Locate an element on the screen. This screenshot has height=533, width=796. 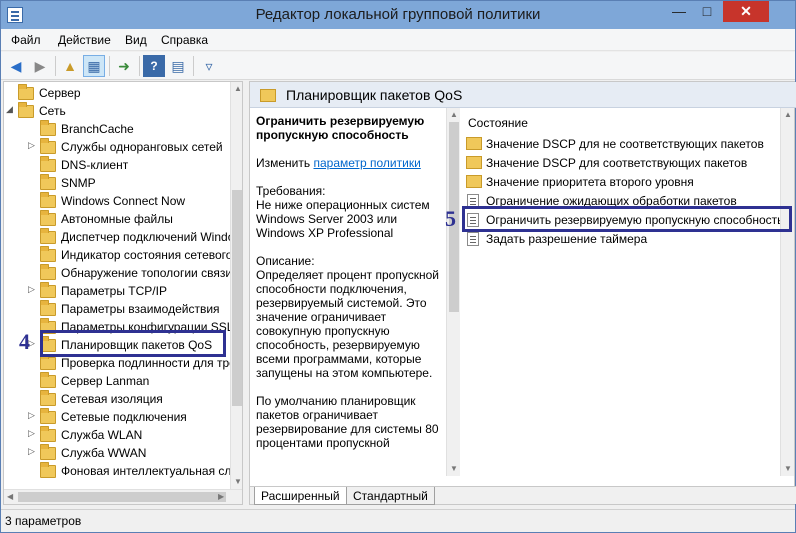
edit-policy-link: параметр политики is located at coordinates (366, 163).